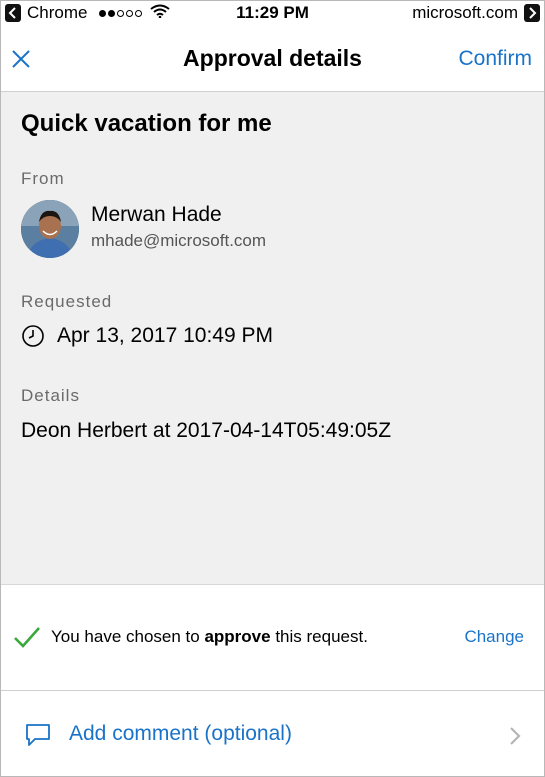 This screenshot has height=777, width=545. What do you see at coordinates (206, 430) in the screenshot?
I see `details-text: Deon Herbert at 2017-04-14T05:49:05Z` at bounding box center [206, 430].